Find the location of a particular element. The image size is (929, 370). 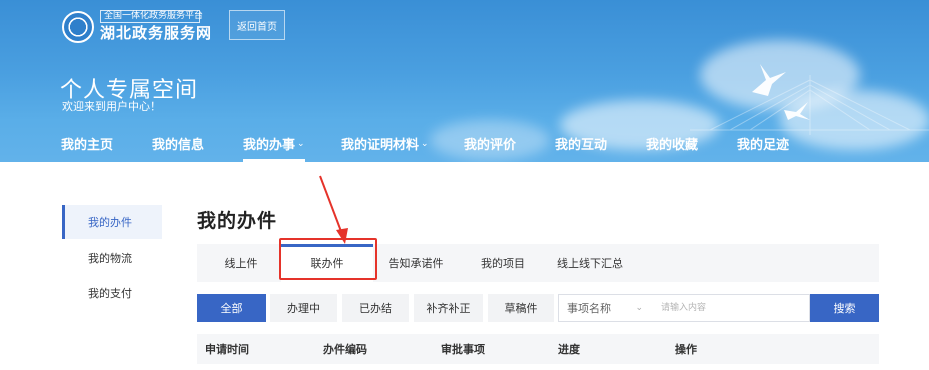

nav-item-label: 我的信息 is located at coordinates (178, 145).